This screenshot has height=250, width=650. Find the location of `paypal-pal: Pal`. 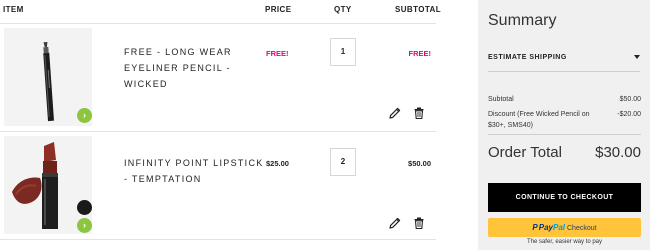

paypal-pal: Pal is located at coordinates (558, 227).